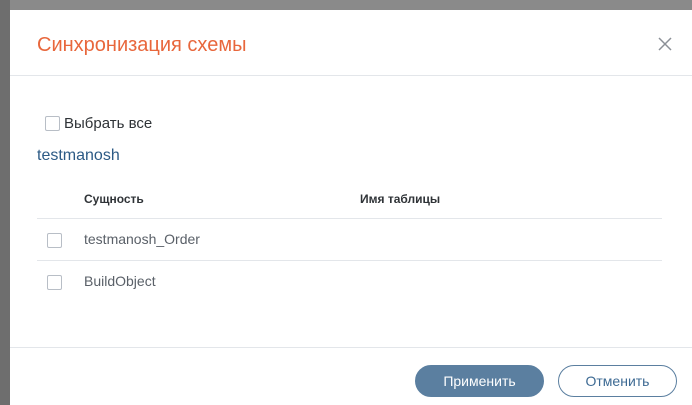  I want to click on table-row: BuildObject, so click(349, 281).